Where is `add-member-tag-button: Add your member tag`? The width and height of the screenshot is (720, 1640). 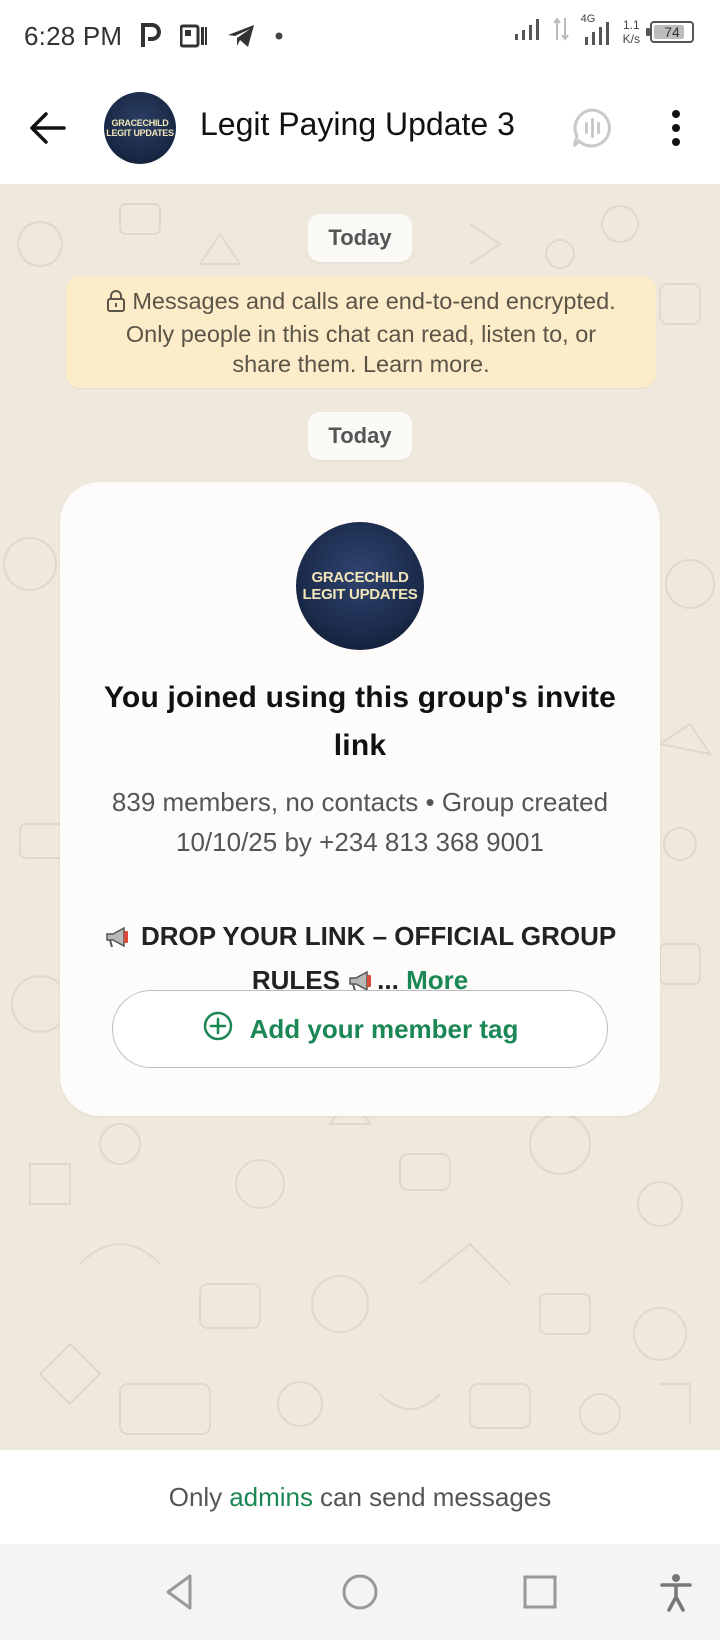 add-member-tag-button: Add your member tag is located at coordinates (360, 1029).